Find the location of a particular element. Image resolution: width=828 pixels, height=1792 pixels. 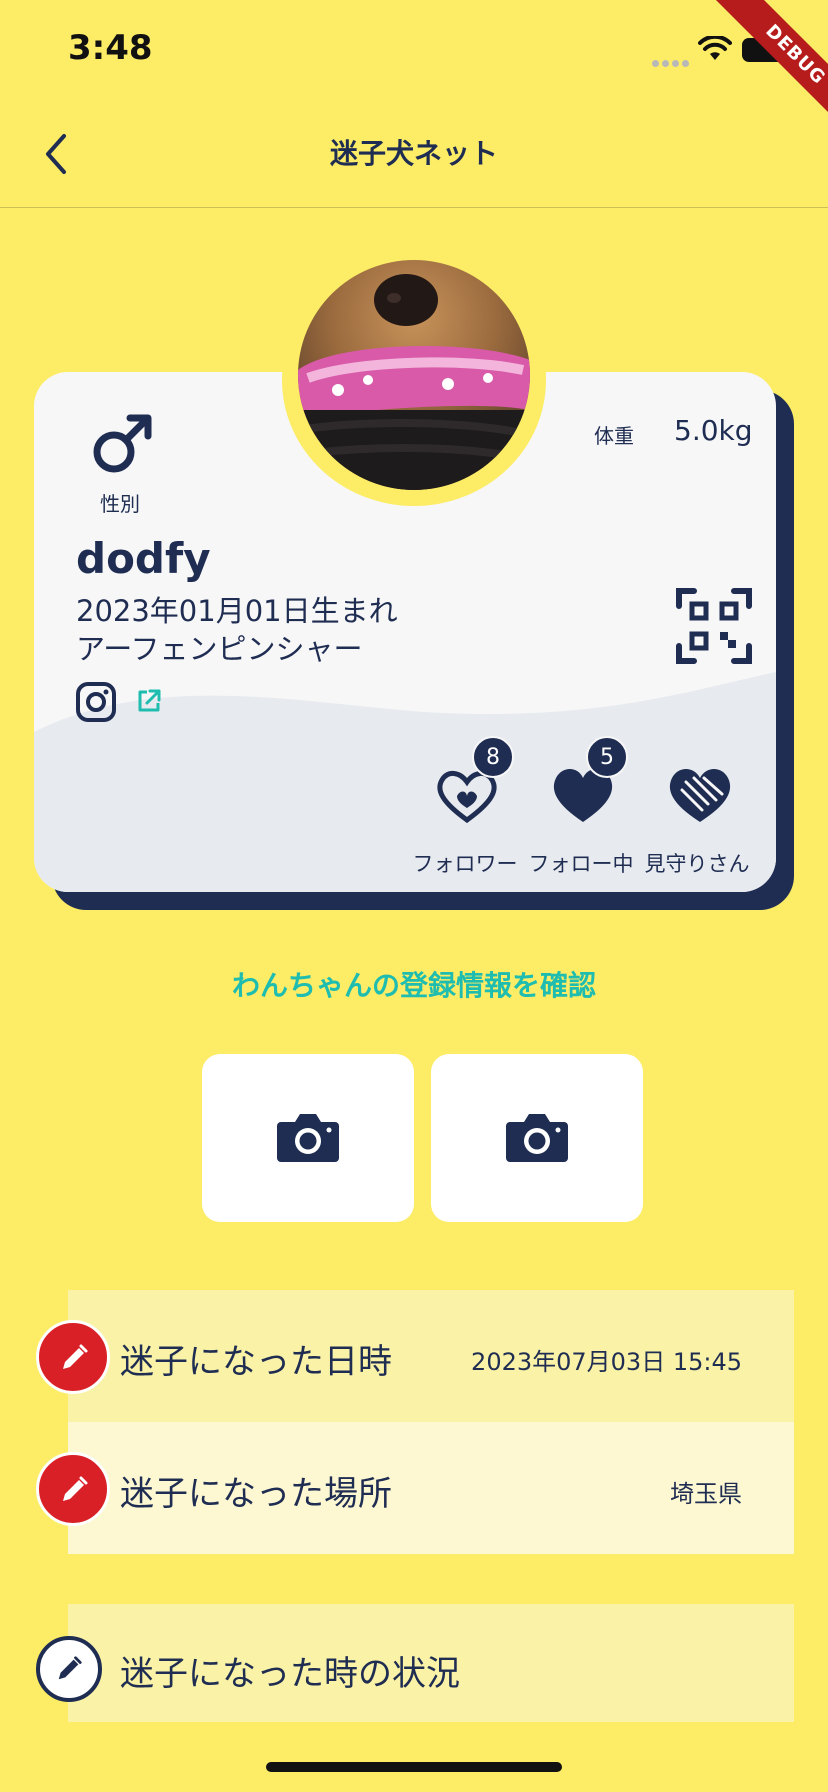

external-link-icon is located at coordinates (149, 701).